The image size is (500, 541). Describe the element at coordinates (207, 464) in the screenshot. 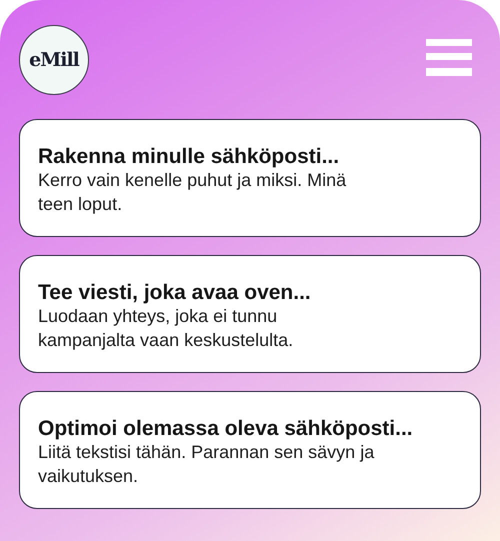

I see `card-description: Liitä tekstisi tähän. Parannan sen sävyn ja vaikutuksen.` at that location.